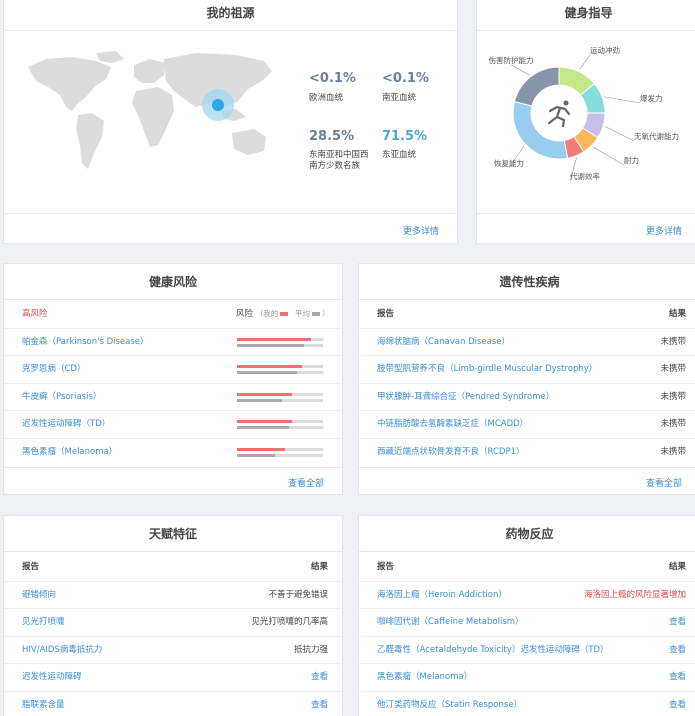 Image resolution: width=695 pixels, height=716 pixels. I want to click on drugs-title: 药物反应, so click(527, 534).